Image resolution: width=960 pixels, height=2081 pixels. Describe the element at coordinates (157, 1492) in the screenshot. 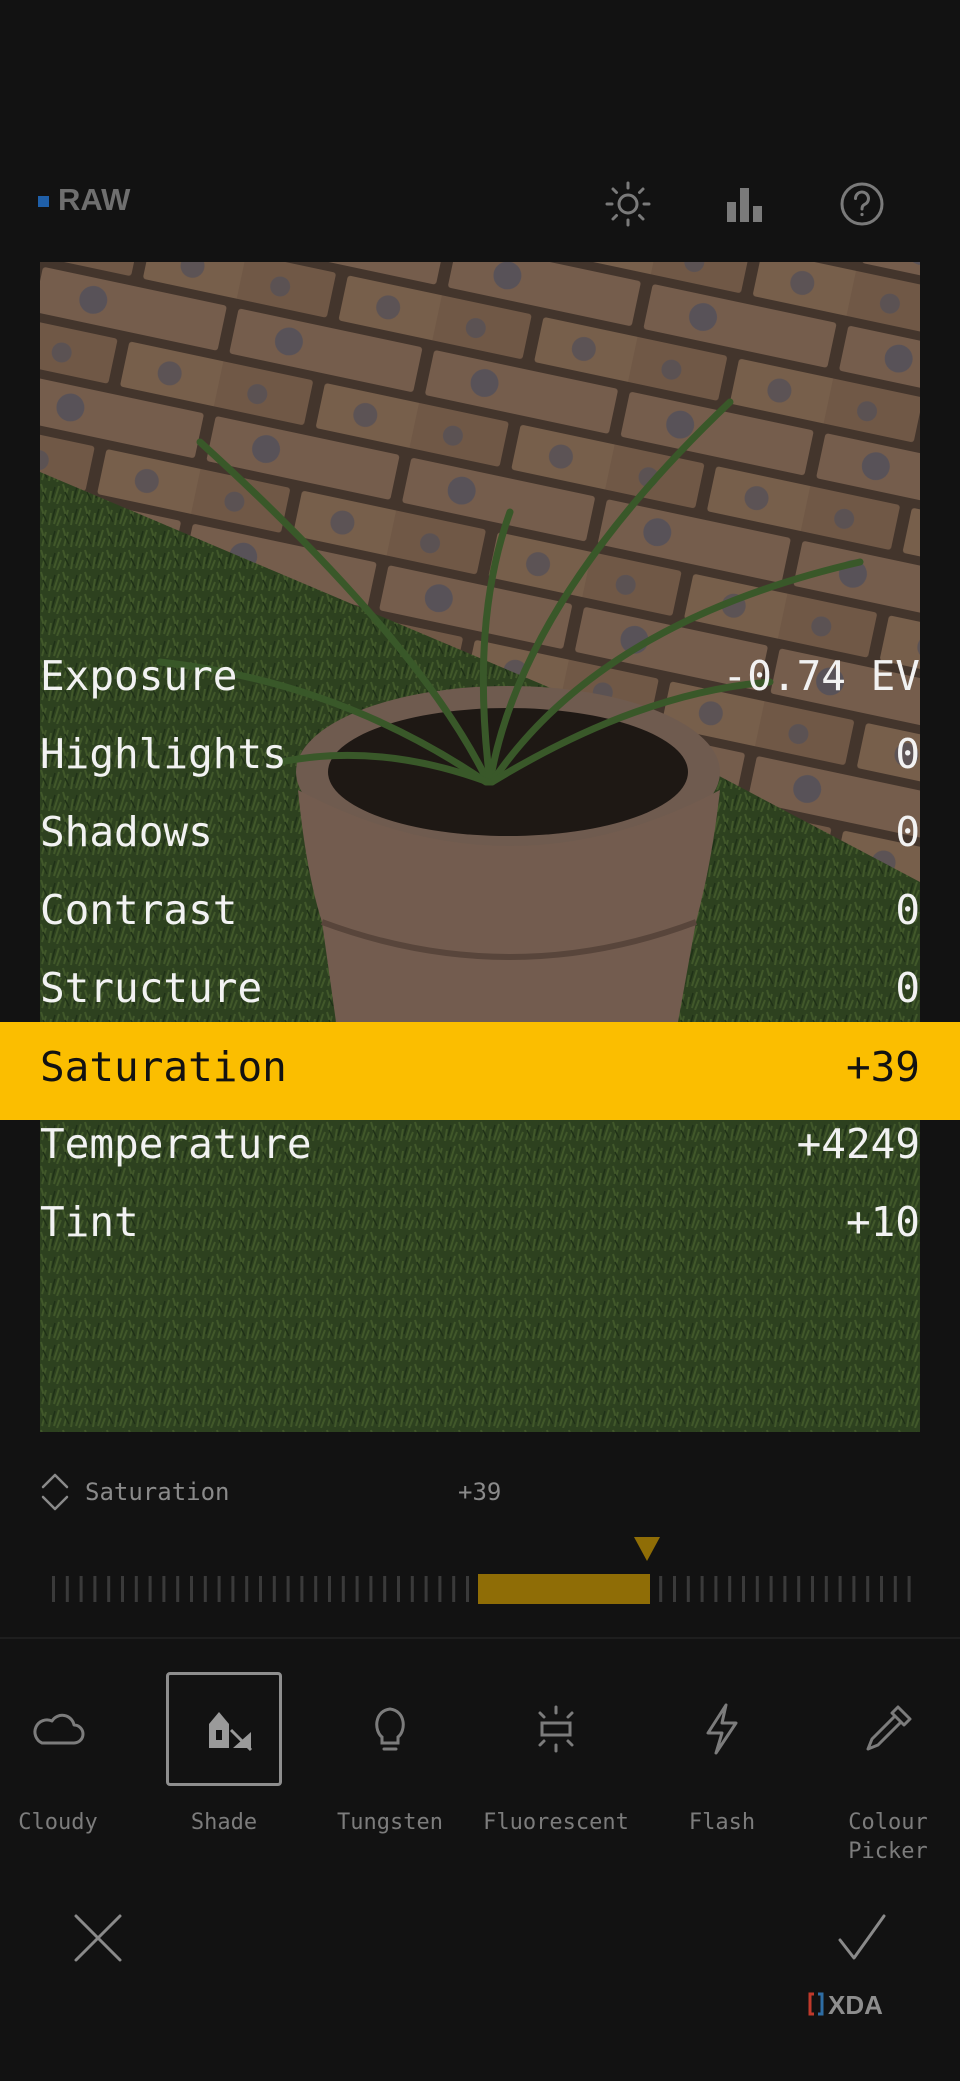

I see `slider-label: Saturation` at that location.